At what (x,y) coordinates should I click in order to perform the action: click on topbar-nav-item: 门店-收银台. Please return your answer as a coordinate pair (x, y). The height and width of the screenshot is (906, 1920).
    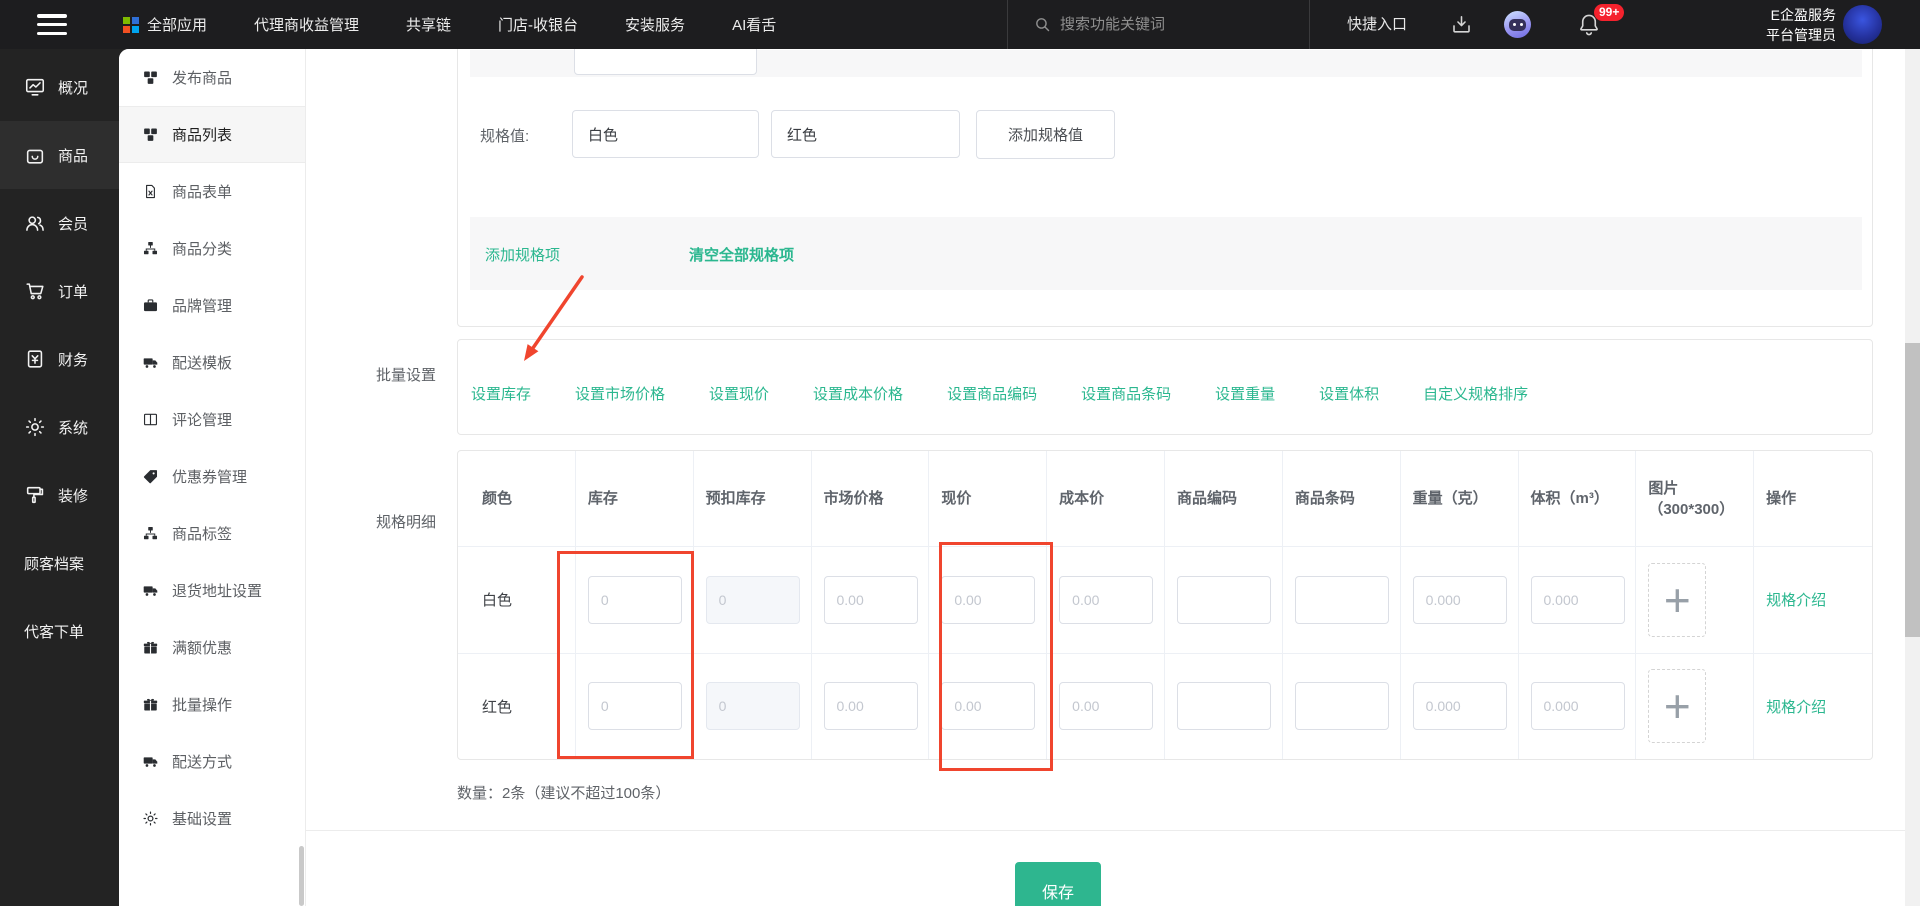
    Looking at the image, I should click on (538, 24).